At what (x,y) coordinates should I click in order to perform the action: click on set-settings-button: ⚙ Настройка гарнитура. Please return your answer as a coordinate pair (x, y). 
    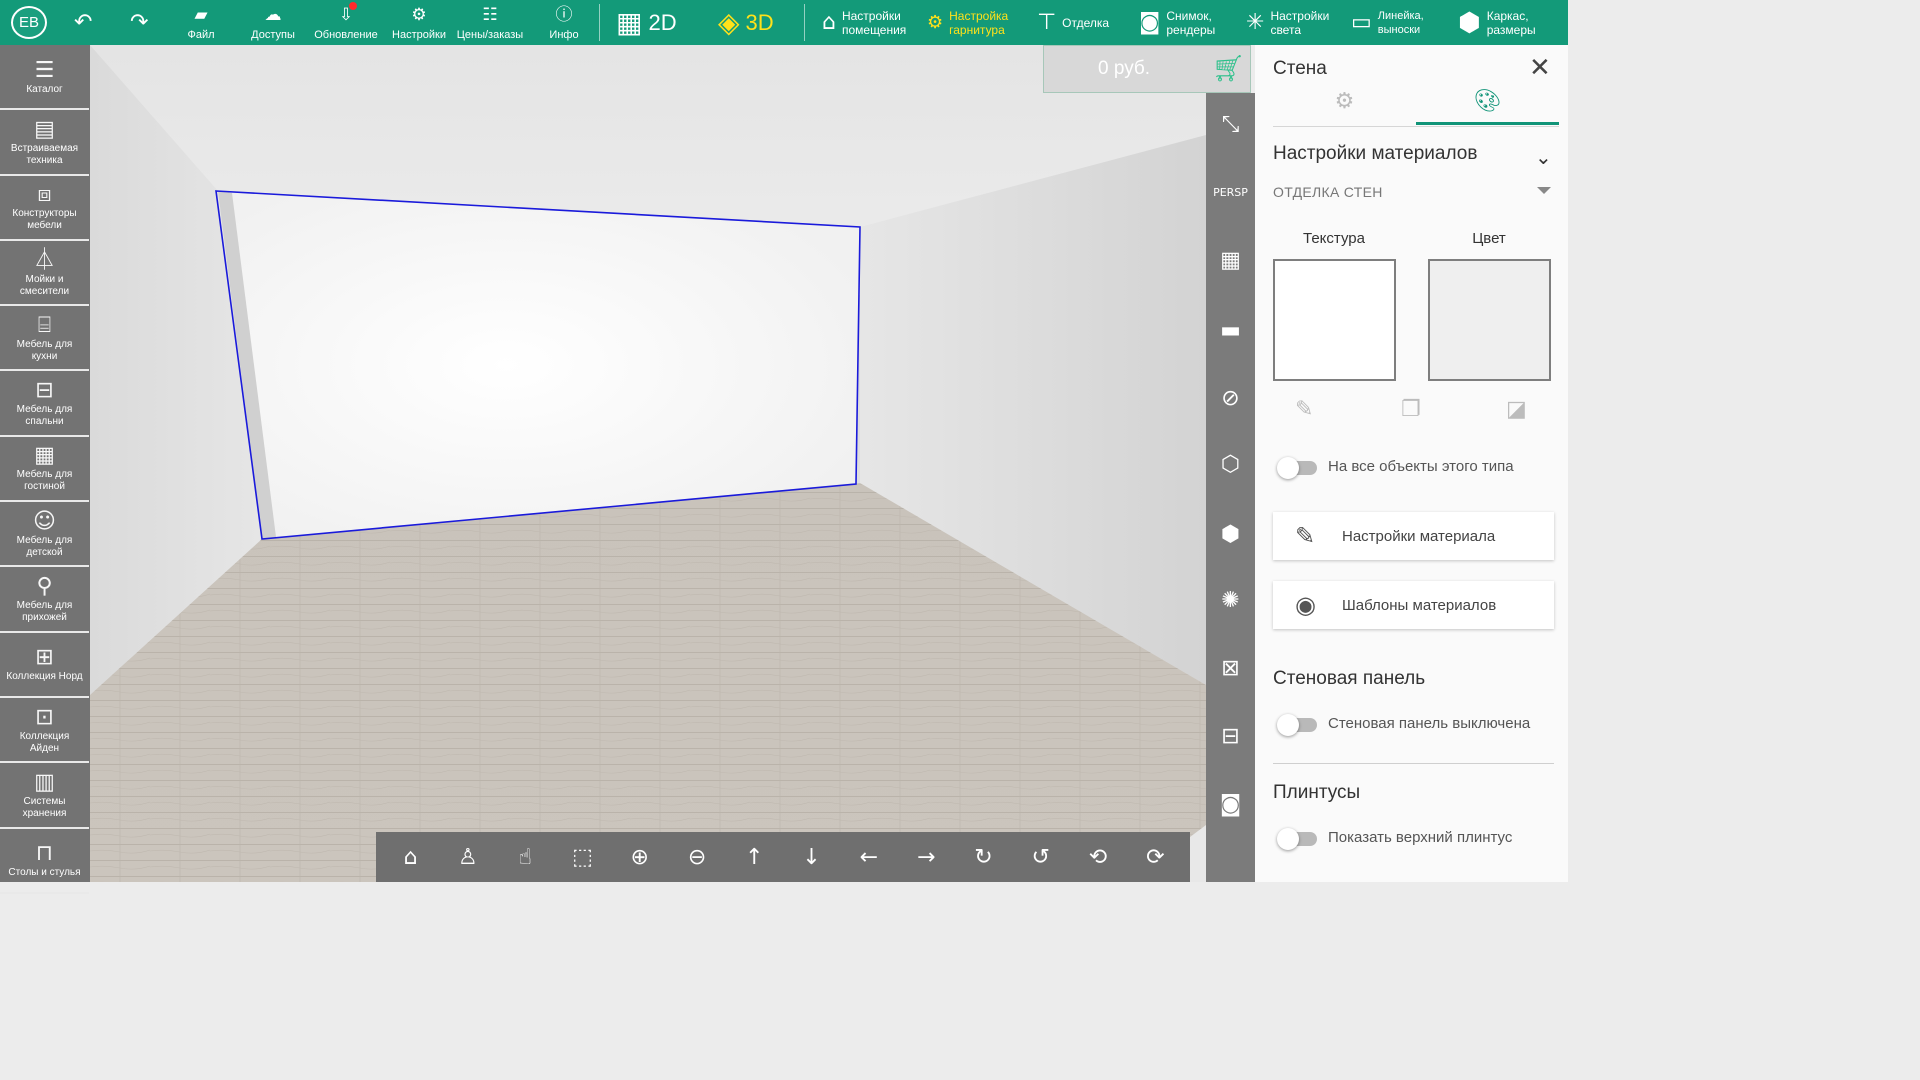
    Looking at the image, I should click on (967, 22).